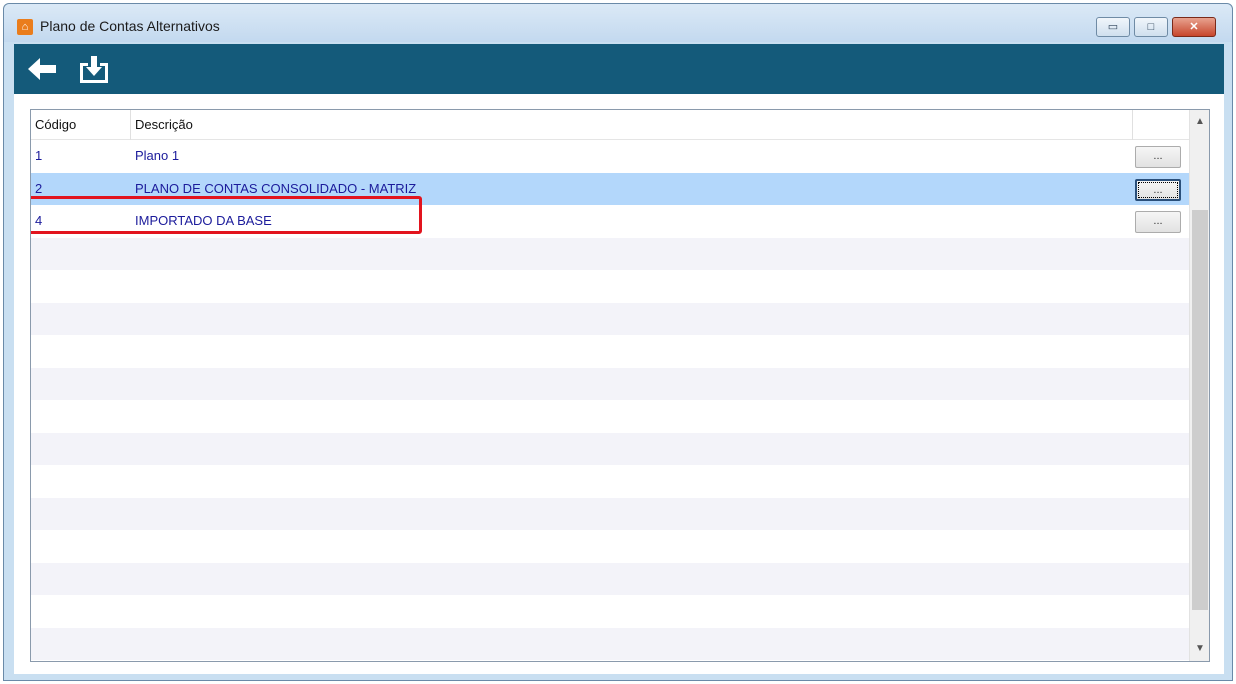  What do you see at coordinates (619, 69) in the screenshot?
I see `toolbar` at bounding box center [619, 69].